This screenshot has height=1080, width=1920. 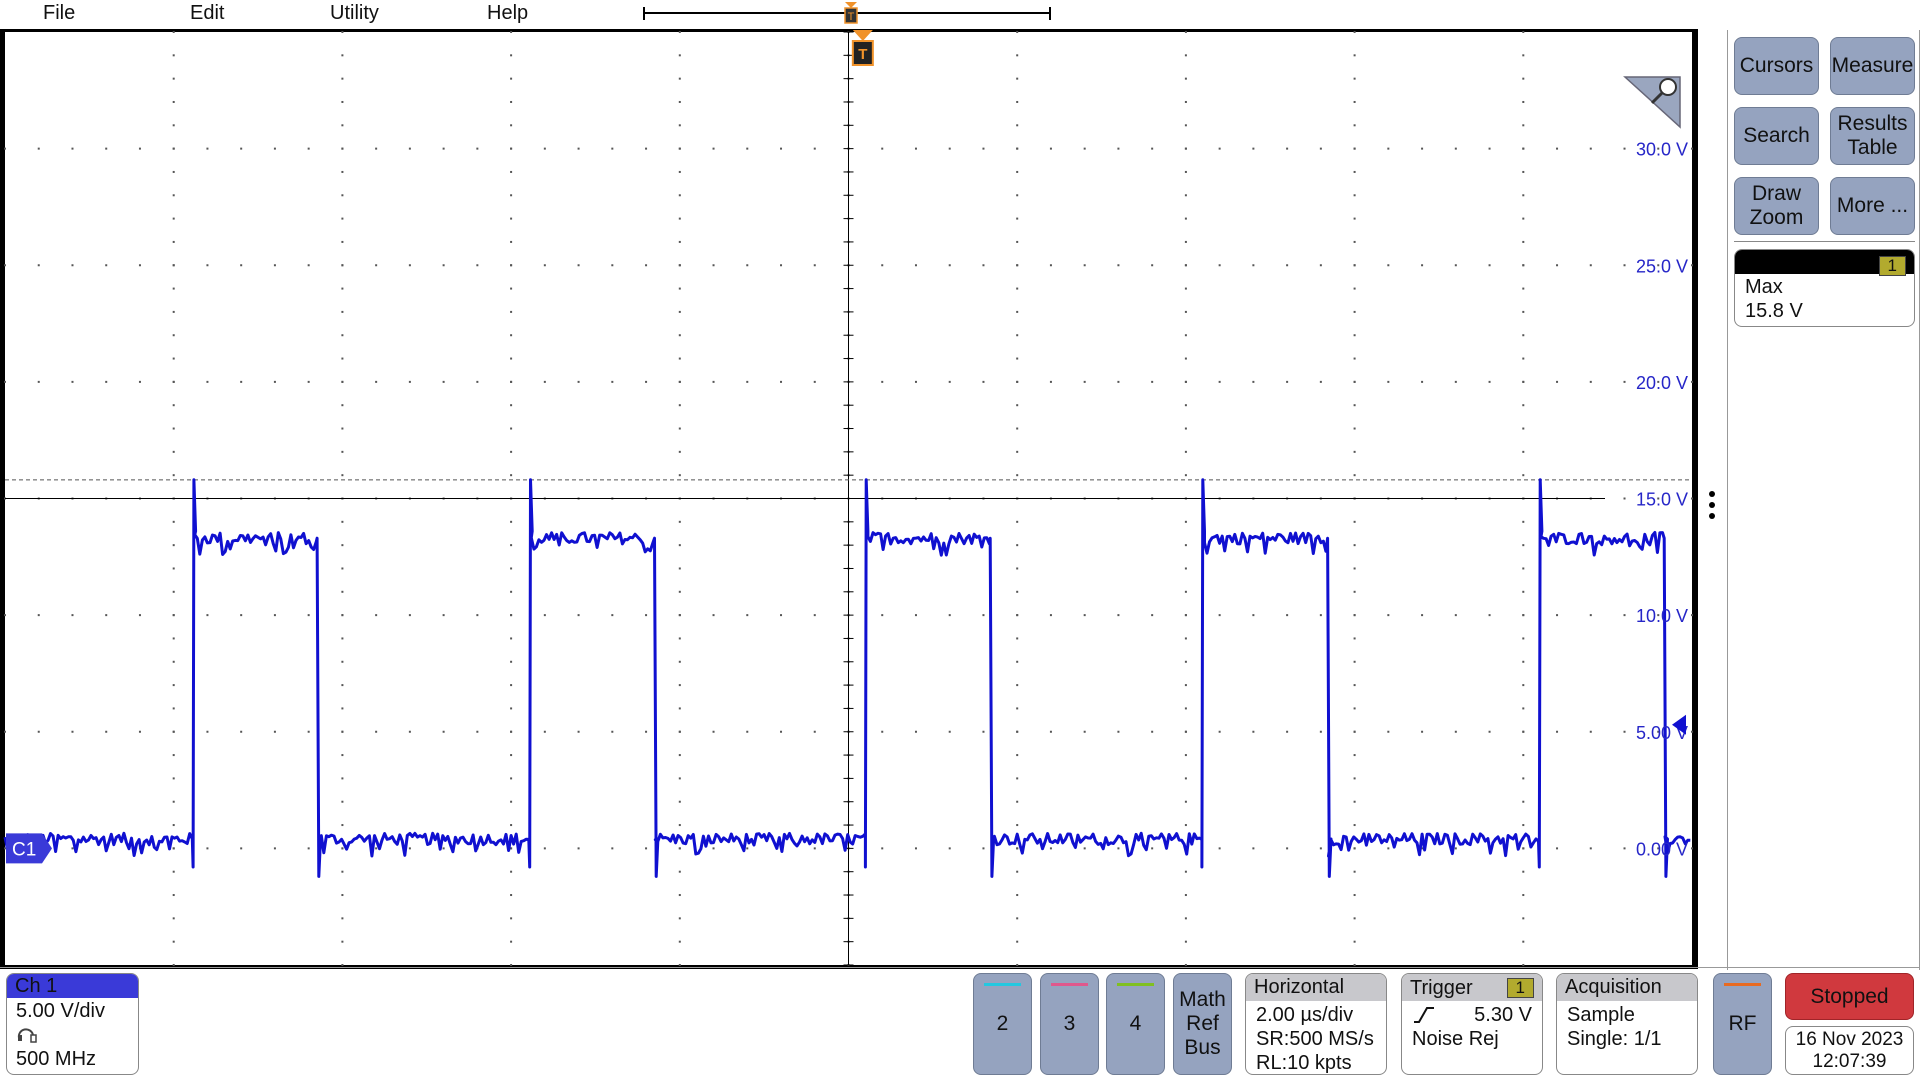 I want to click on time: 12:07:39, so click(x=1849, y=1061).